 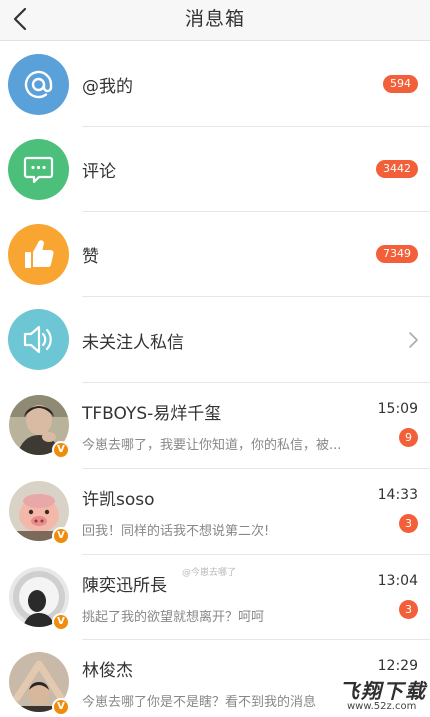 I want to click on category-icon-comments, so click(x=38, y=169).